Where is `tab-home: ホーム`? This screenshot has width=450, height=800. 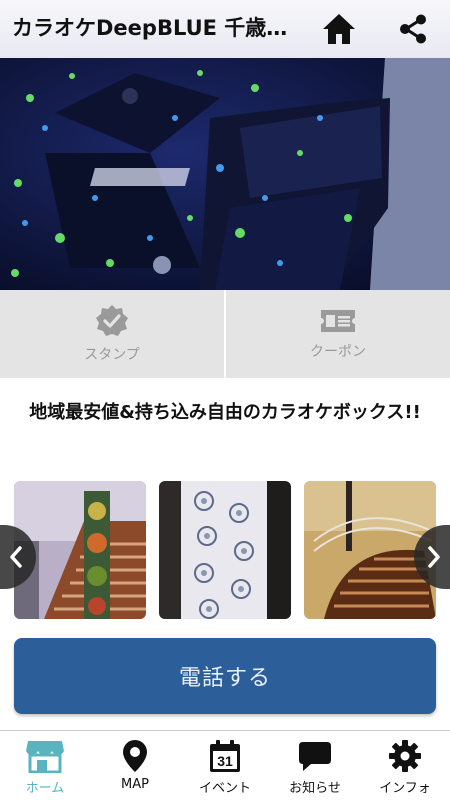
tab-home: ホーム is located at coordinates (45, 765).